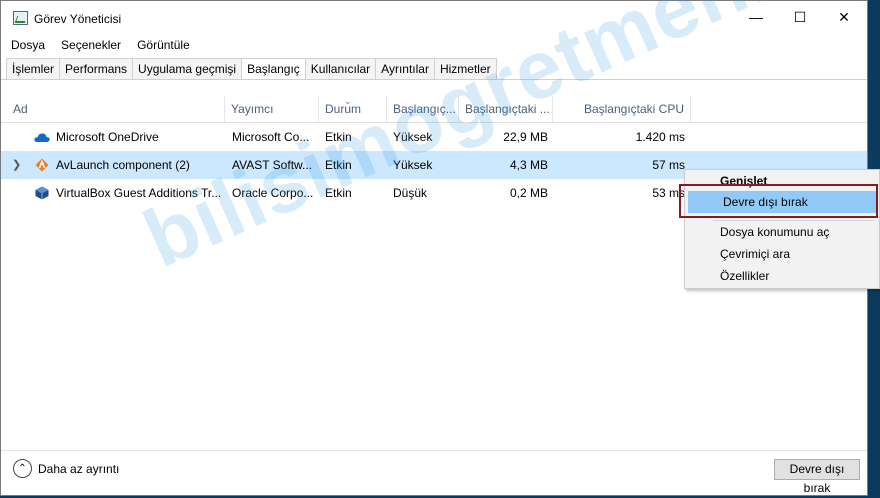  What do you see at coordinates (273, 69) in the screenshot?
I see `tab-baslangic: Başlangıç` at bounding box center [273, 69].